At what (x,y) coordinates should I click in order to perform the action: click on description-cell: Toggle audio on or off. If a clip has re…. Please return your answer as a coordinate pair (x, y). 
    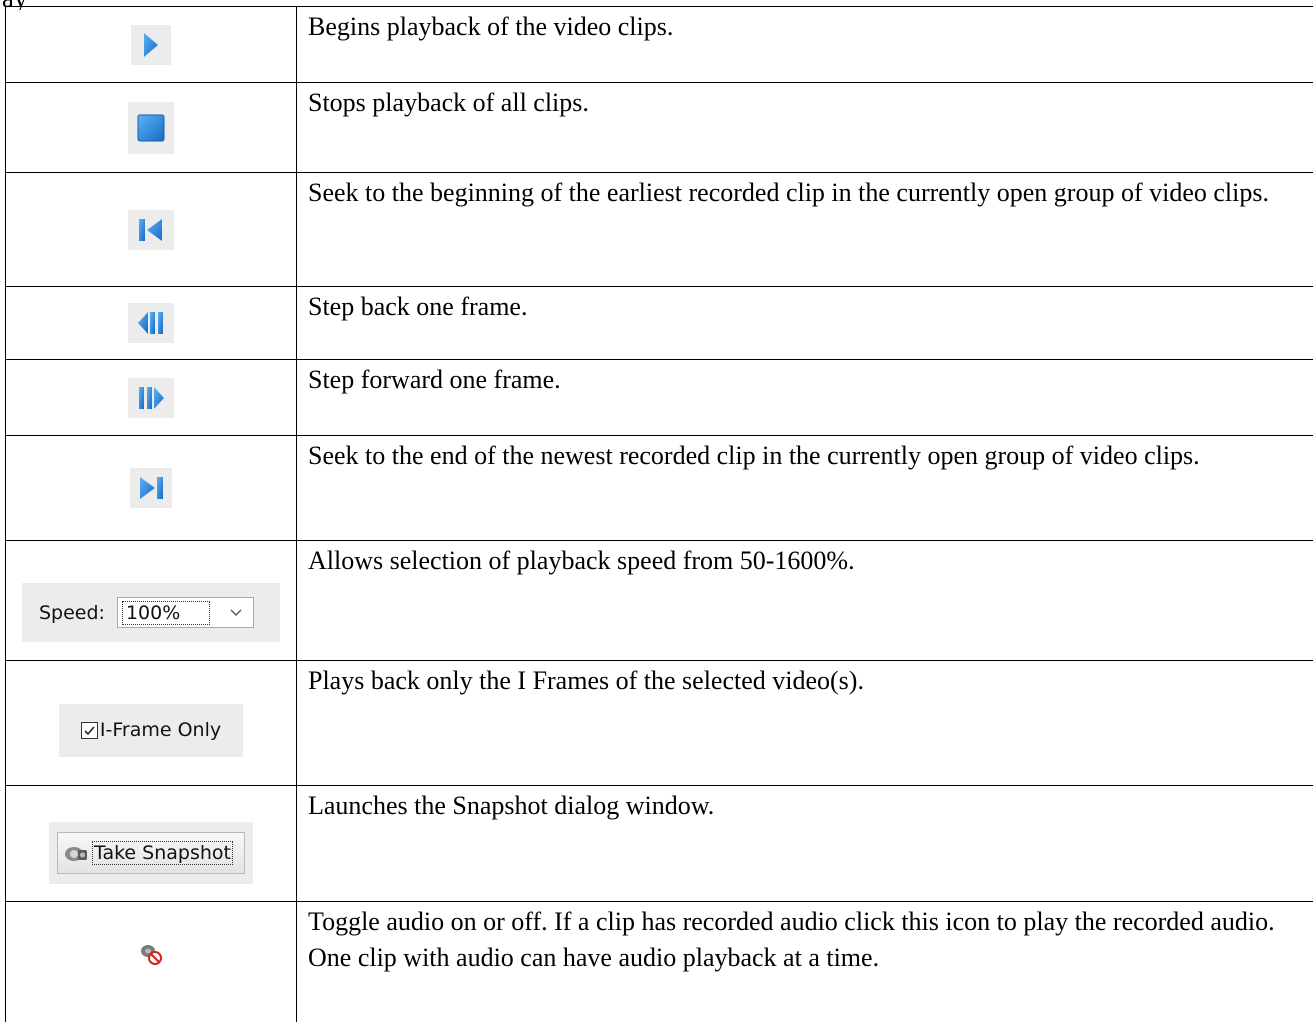
    Looking at the image, I should click on (805, 962).